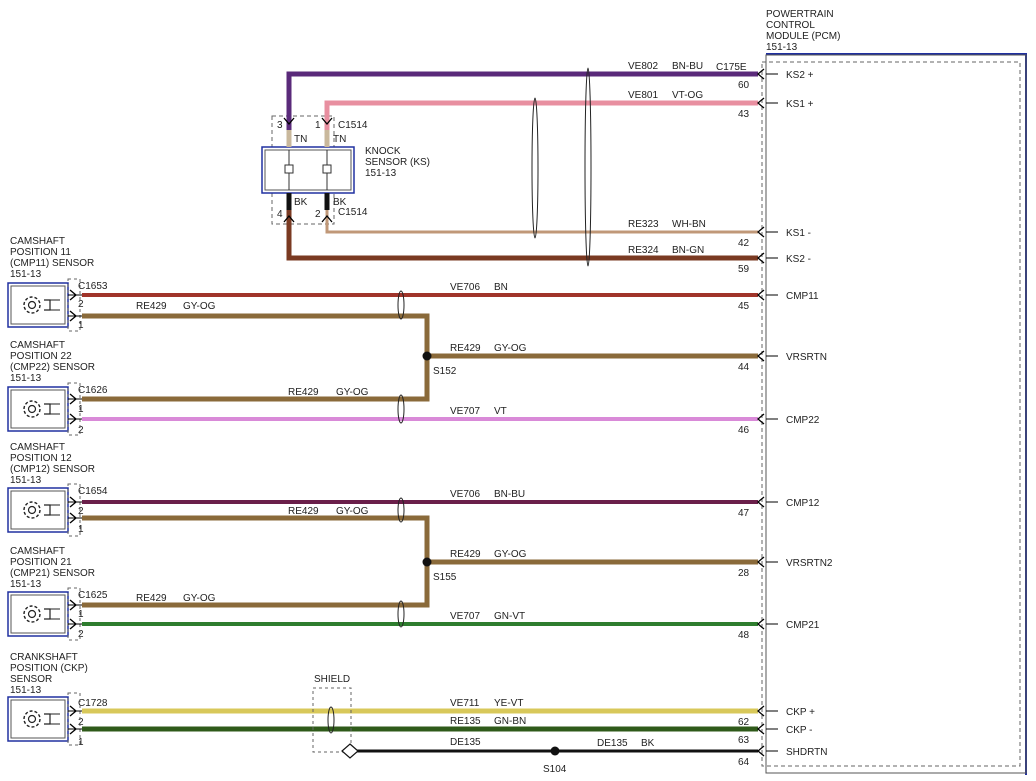  Describe the element at coordinates (806, 357) in the screenshot. I see `pcm-signal-label: VRSRTN` at that location.